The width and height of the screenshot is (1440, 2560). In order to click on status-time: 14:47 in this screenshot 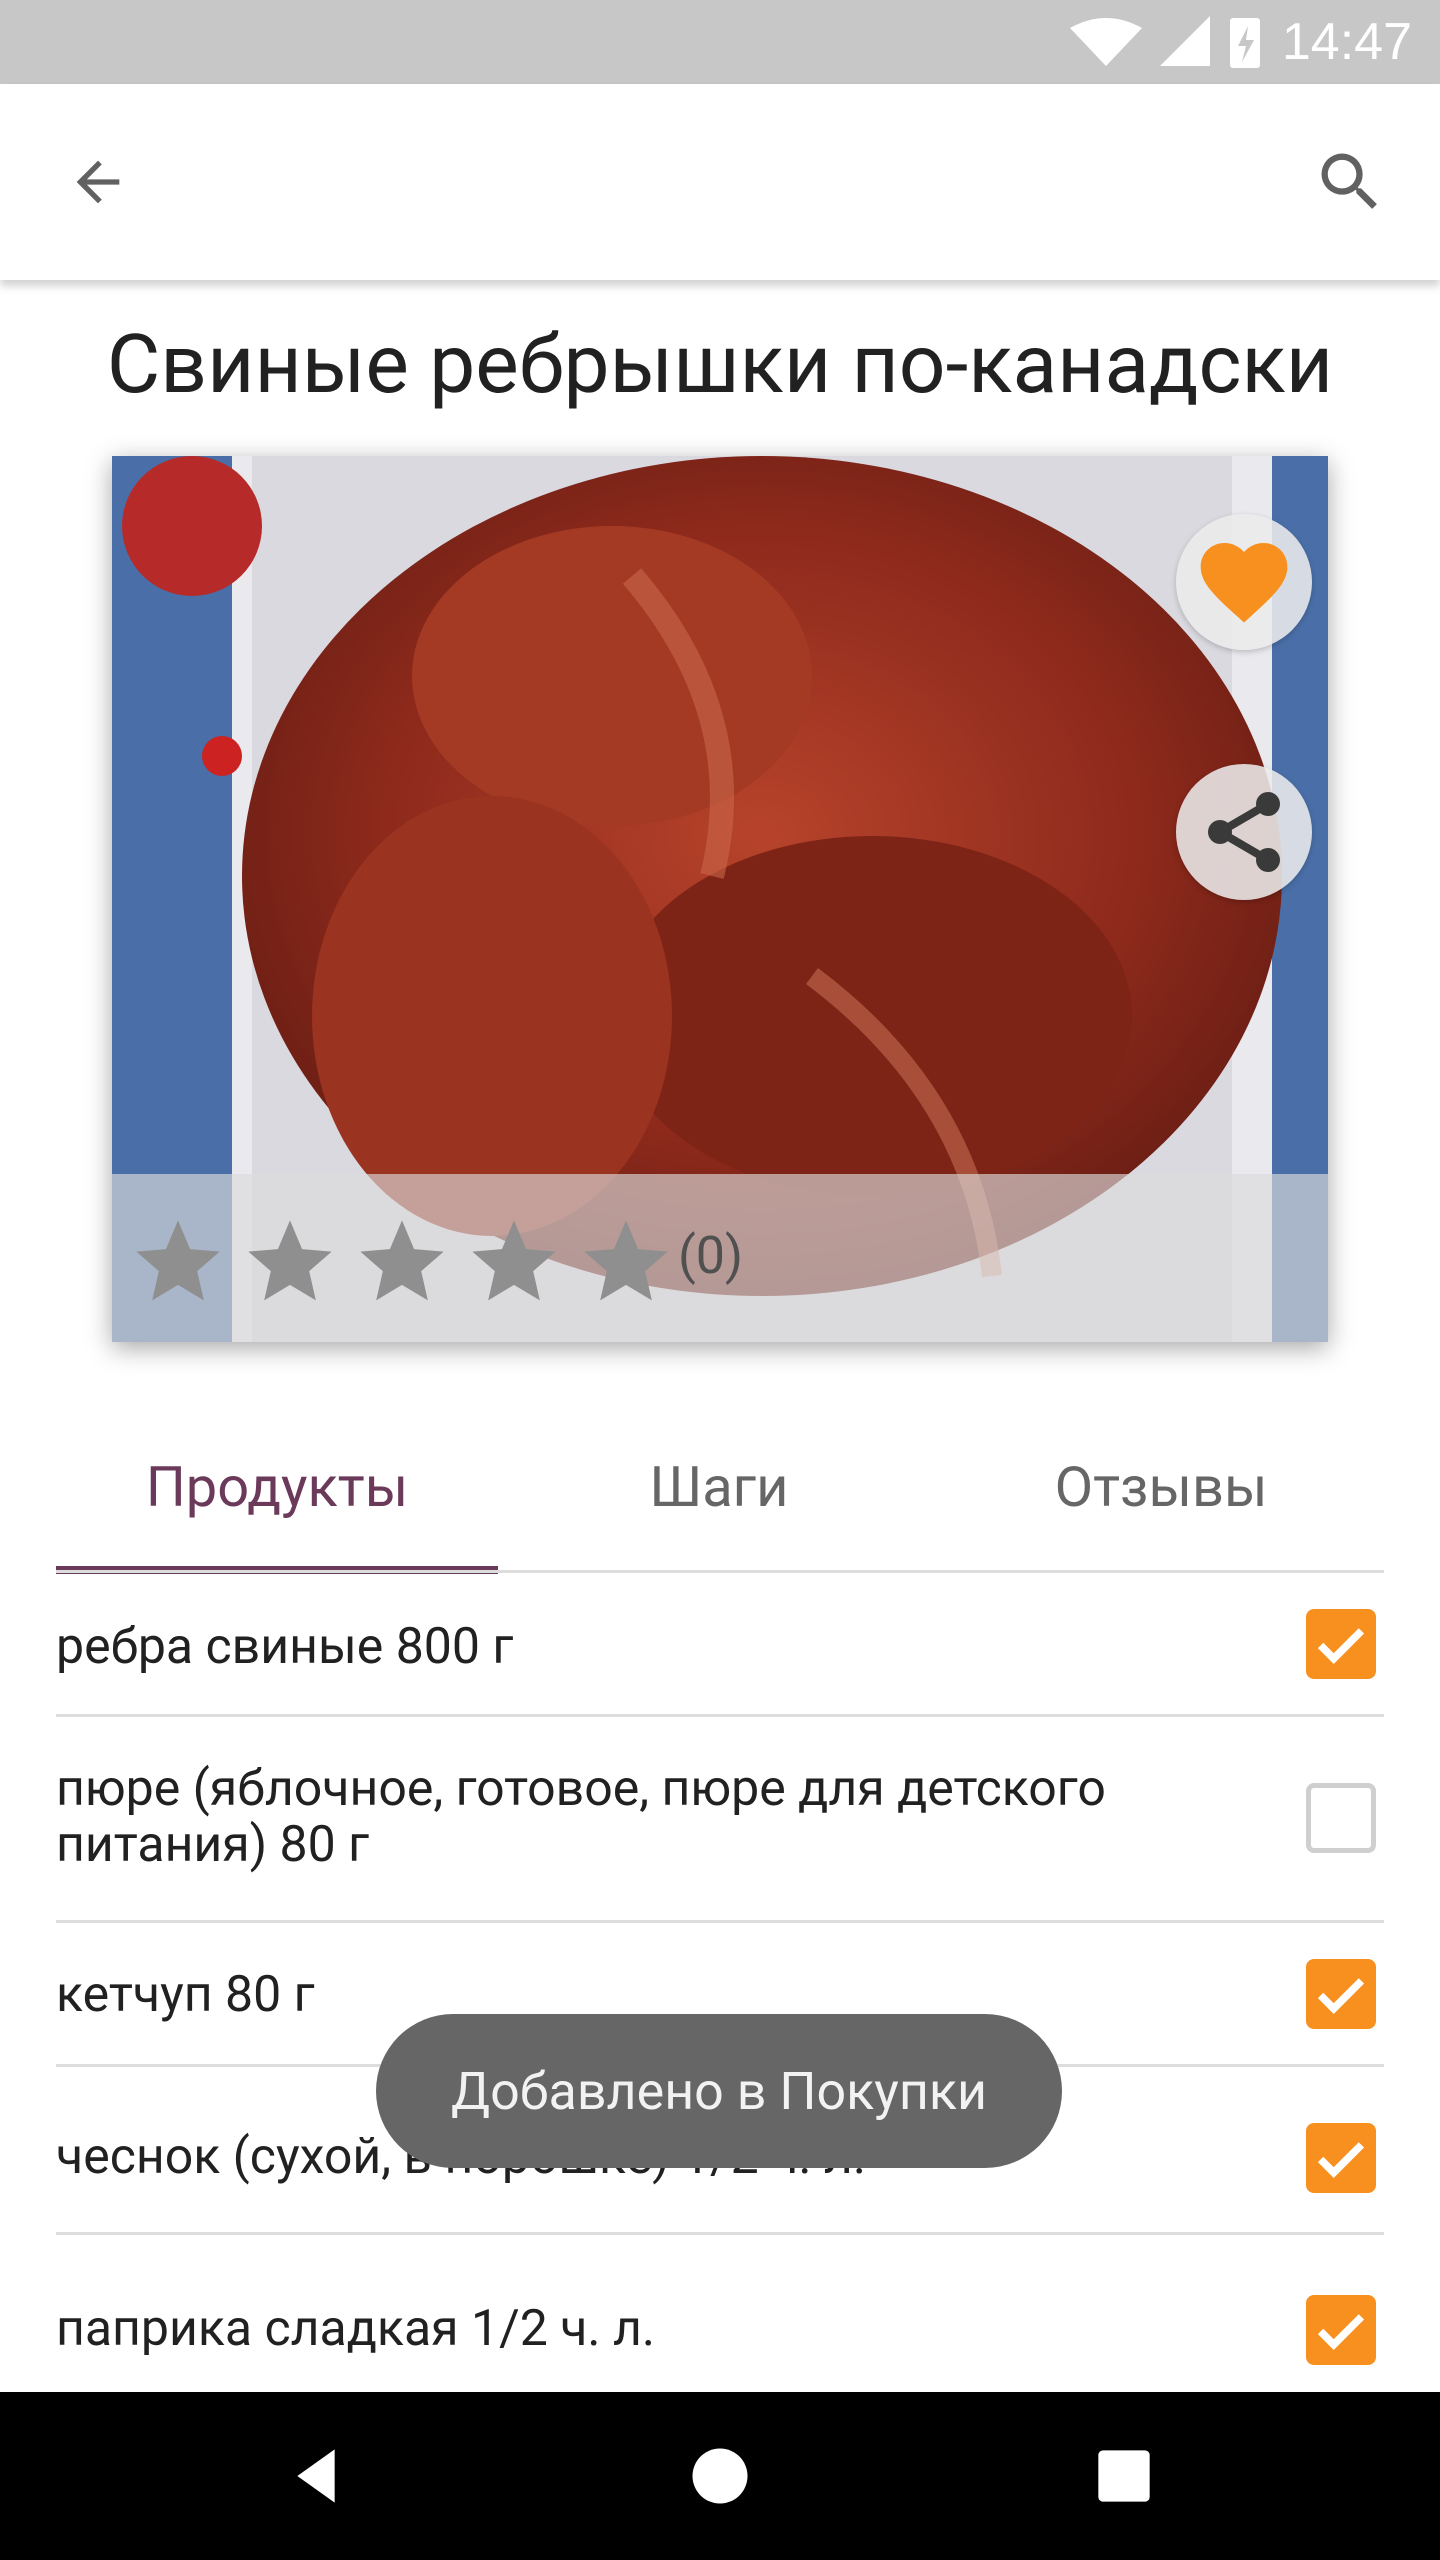, I will do `click(1346, 42)`.